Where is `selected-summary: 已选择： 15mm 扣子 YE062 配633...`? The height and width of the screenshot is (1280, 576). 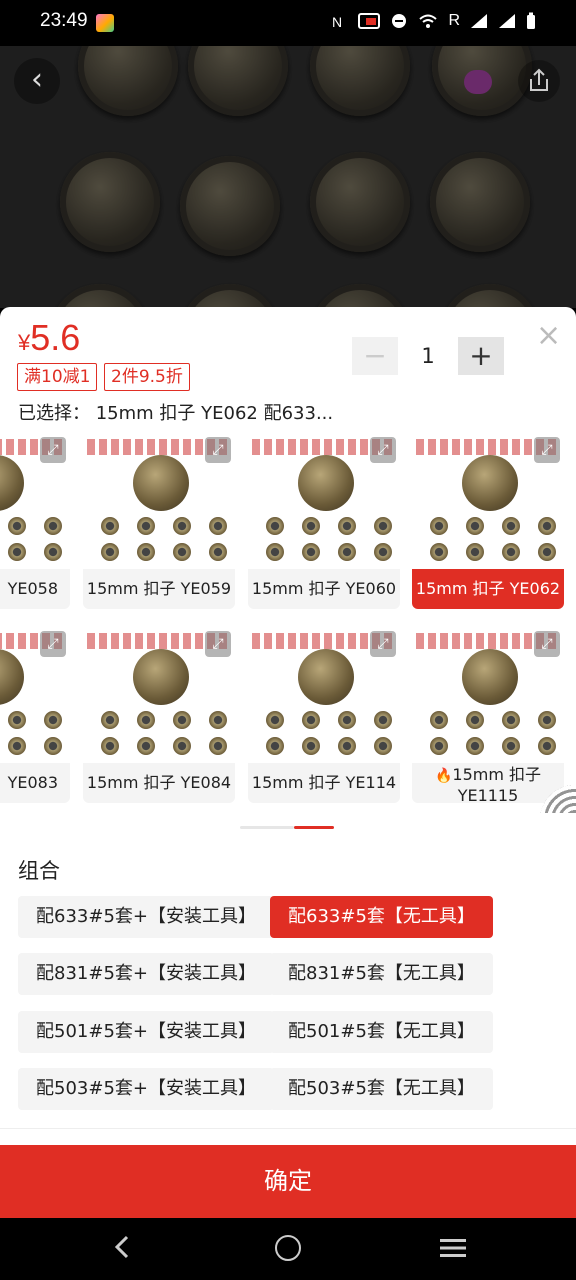
selected-summary: 已选择： 15mm 扣子 YE062 配633... is located at coordinates (176, 413).